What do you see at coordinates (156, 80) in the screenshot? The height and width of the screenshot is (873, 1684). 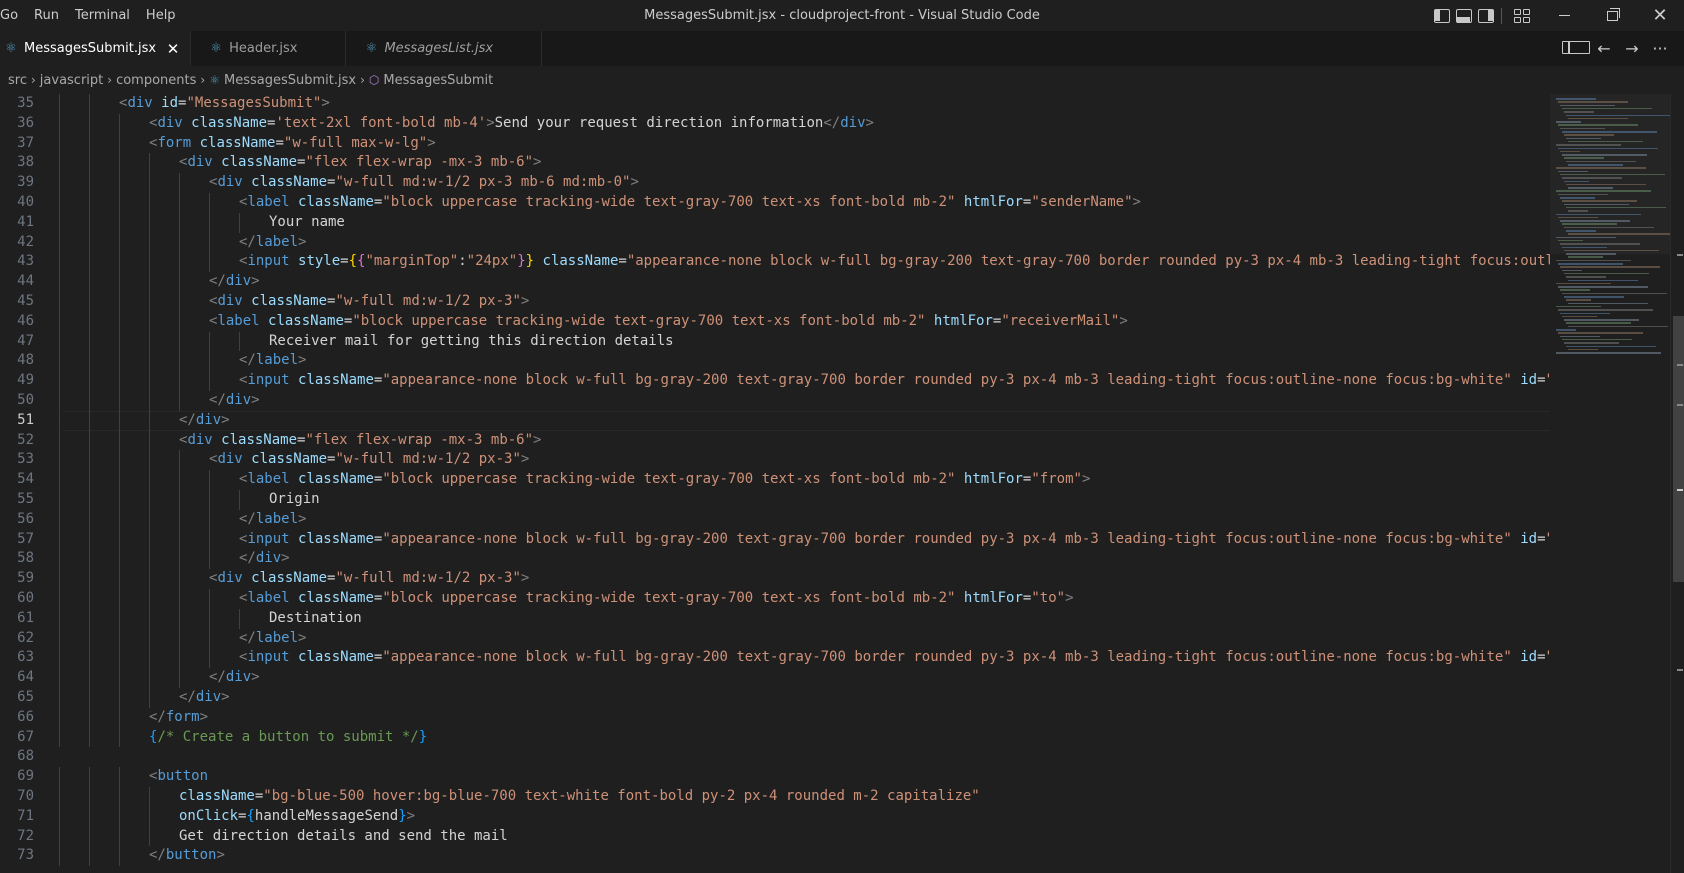 I see `breadcrumb-components: components` at bounding box center [156, 80].